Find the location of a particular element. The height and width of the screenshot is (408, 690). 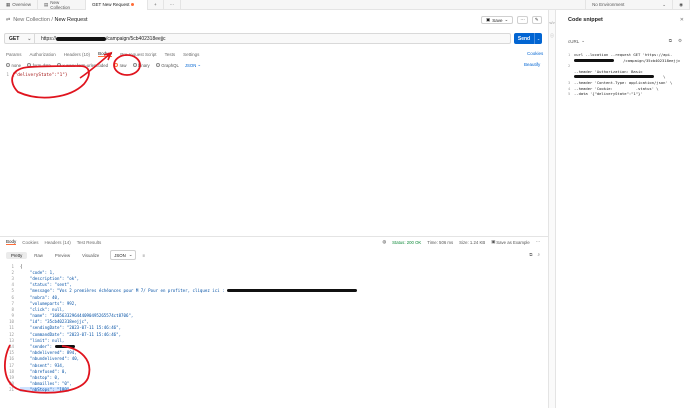

body-type-raw: raw is located at coordinates (120, 65).